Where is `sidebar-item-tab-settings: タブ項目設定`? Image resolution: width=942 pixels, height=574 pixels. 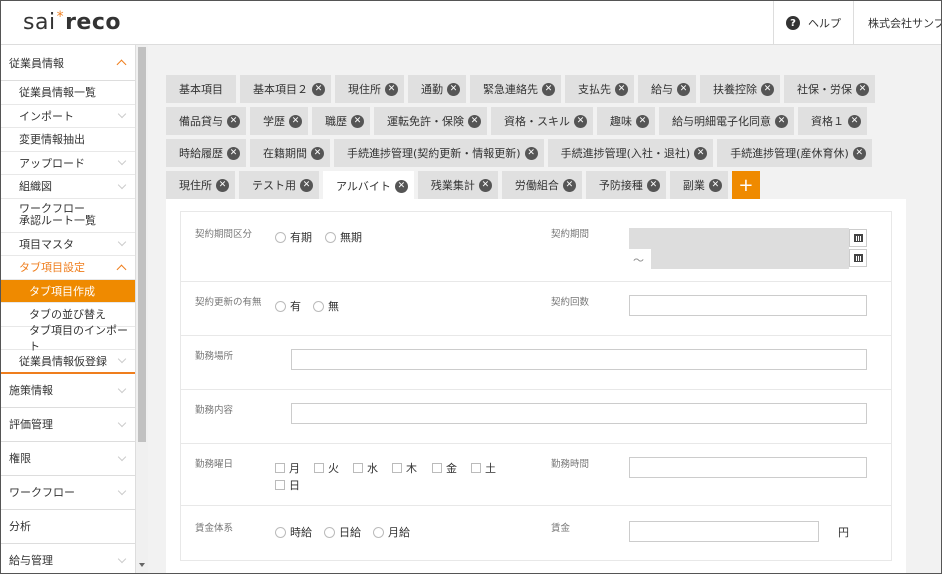
sidebar-item-tab-settings: タブ項目設定 is located at coordinates (68, 268).